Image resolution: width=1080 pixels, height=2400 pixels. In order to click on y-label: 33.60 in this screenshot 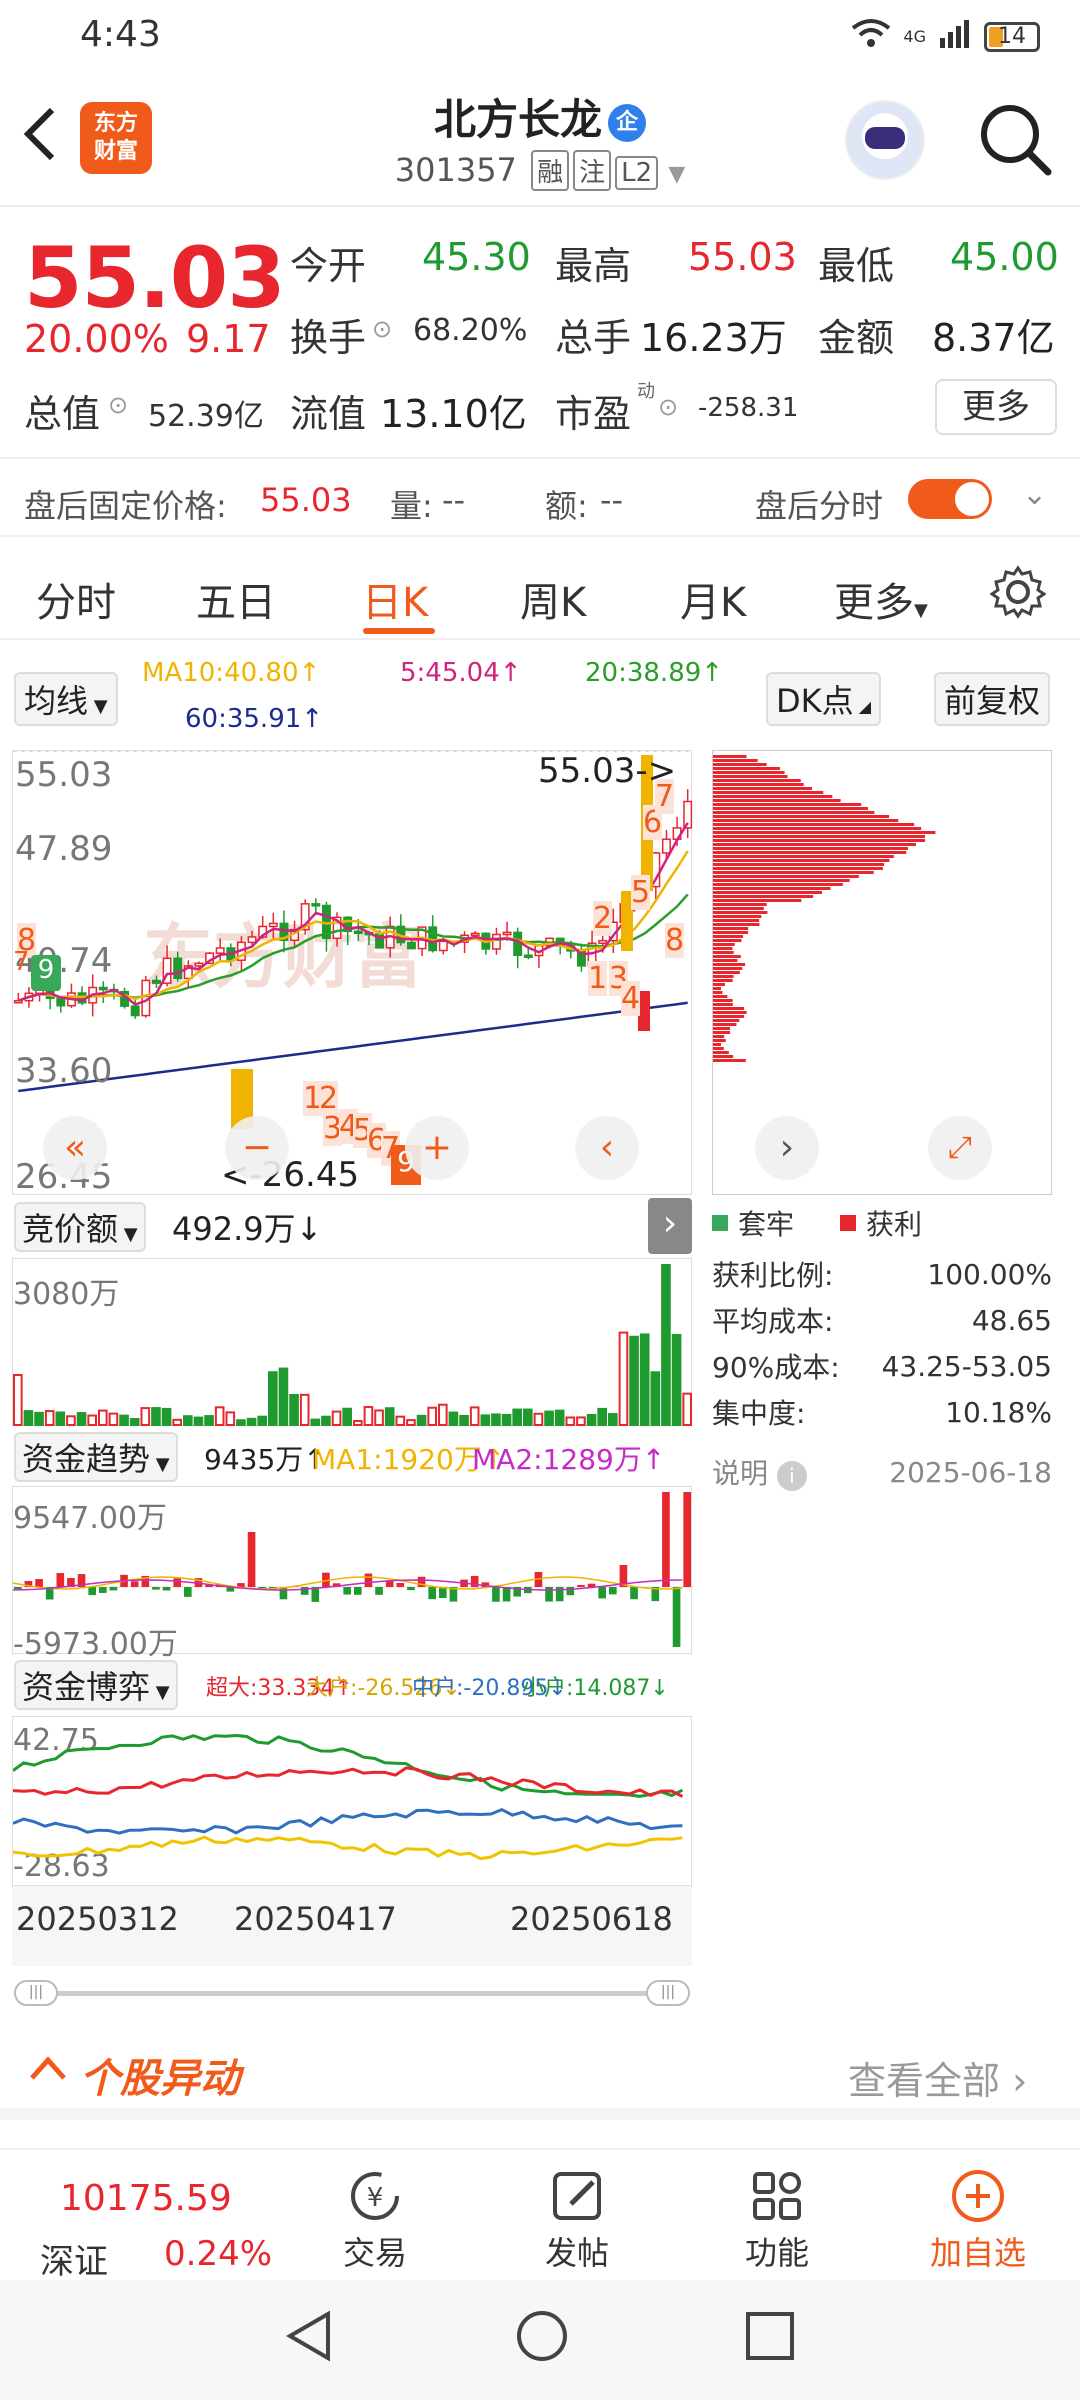, I will do `click(64, 1071)`.